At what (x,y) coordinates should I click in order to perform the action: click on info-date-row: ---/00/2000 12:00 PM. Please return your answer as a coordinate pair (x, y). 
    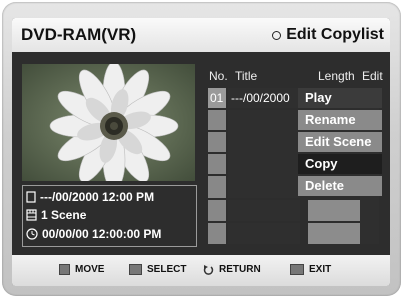
    Looking at the image, I should click on (90, 197).